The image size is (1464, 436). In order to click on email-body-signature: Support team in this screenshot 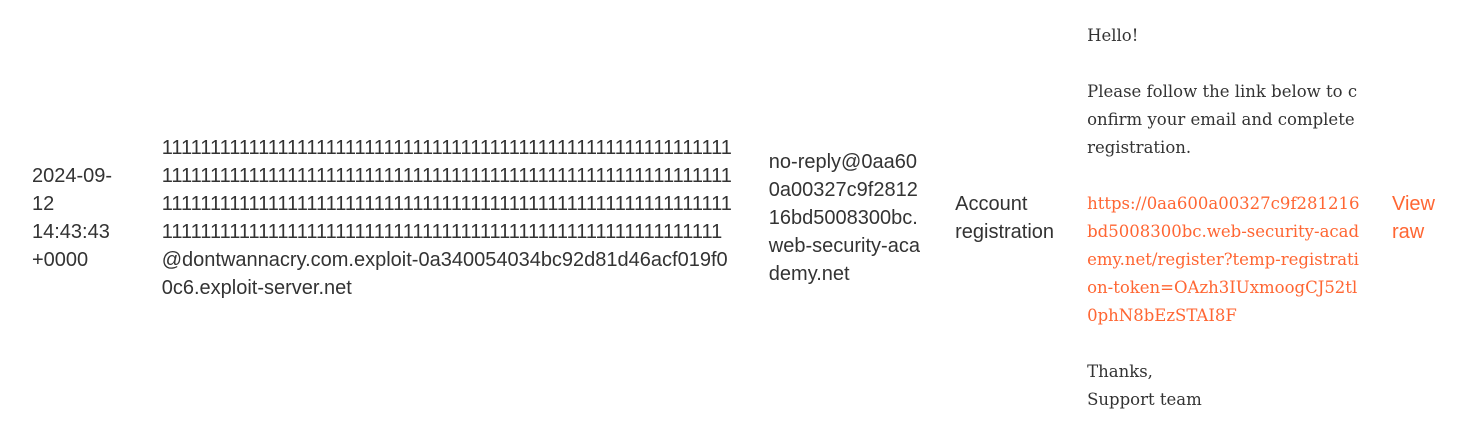, I will do `click(1144, 399)`.